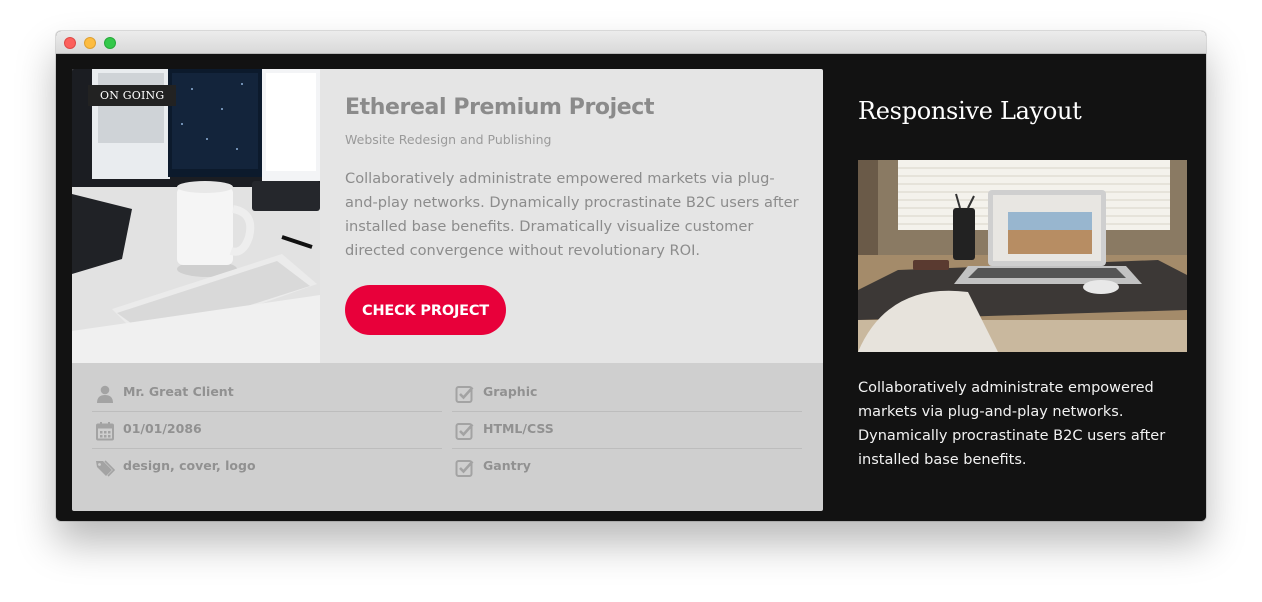 This screenshot has height=602, width=1262. What do you see at coordinates (627, 467) in the screenshot?
I see `meta-row-gantry: Gantry` at bounding box center [627, 467].